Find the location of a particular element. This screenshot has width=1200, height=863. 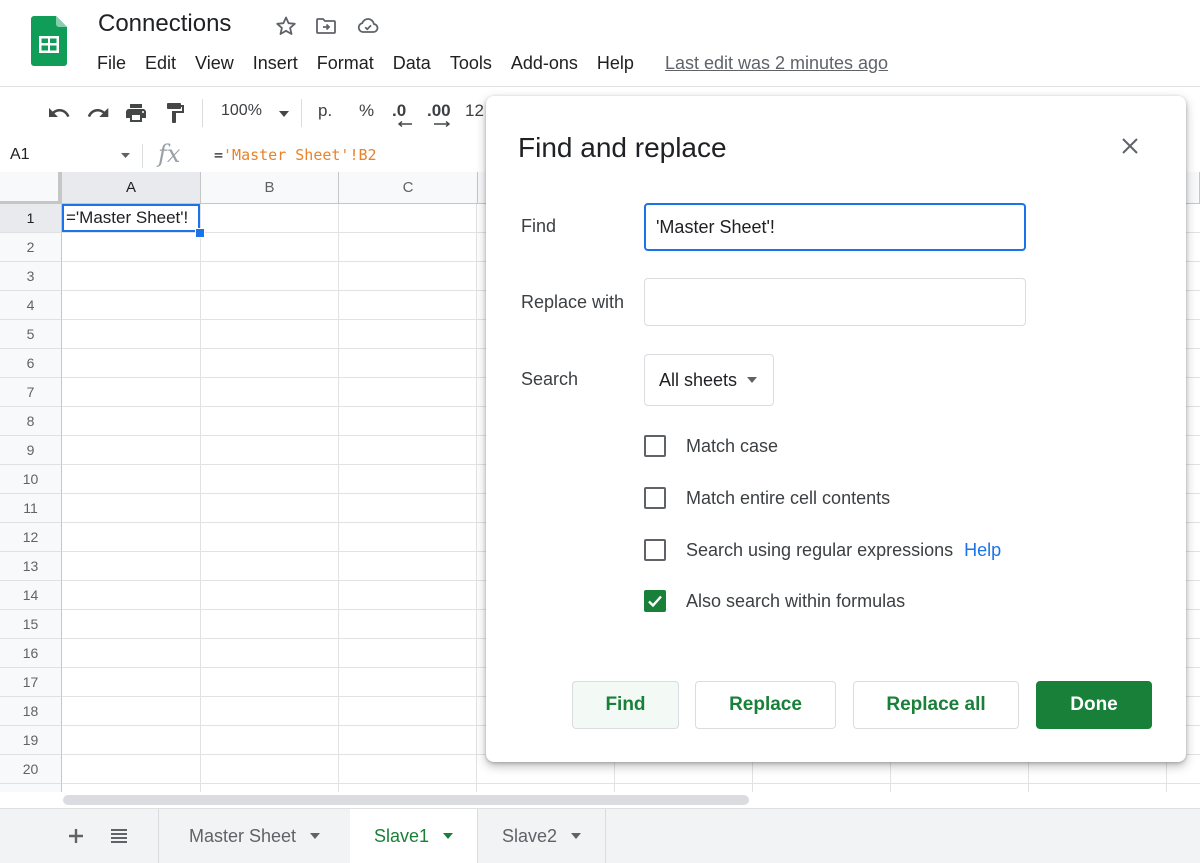

formula-input: ='Master Sheet'!B2 is located at coordinates (295, 155).